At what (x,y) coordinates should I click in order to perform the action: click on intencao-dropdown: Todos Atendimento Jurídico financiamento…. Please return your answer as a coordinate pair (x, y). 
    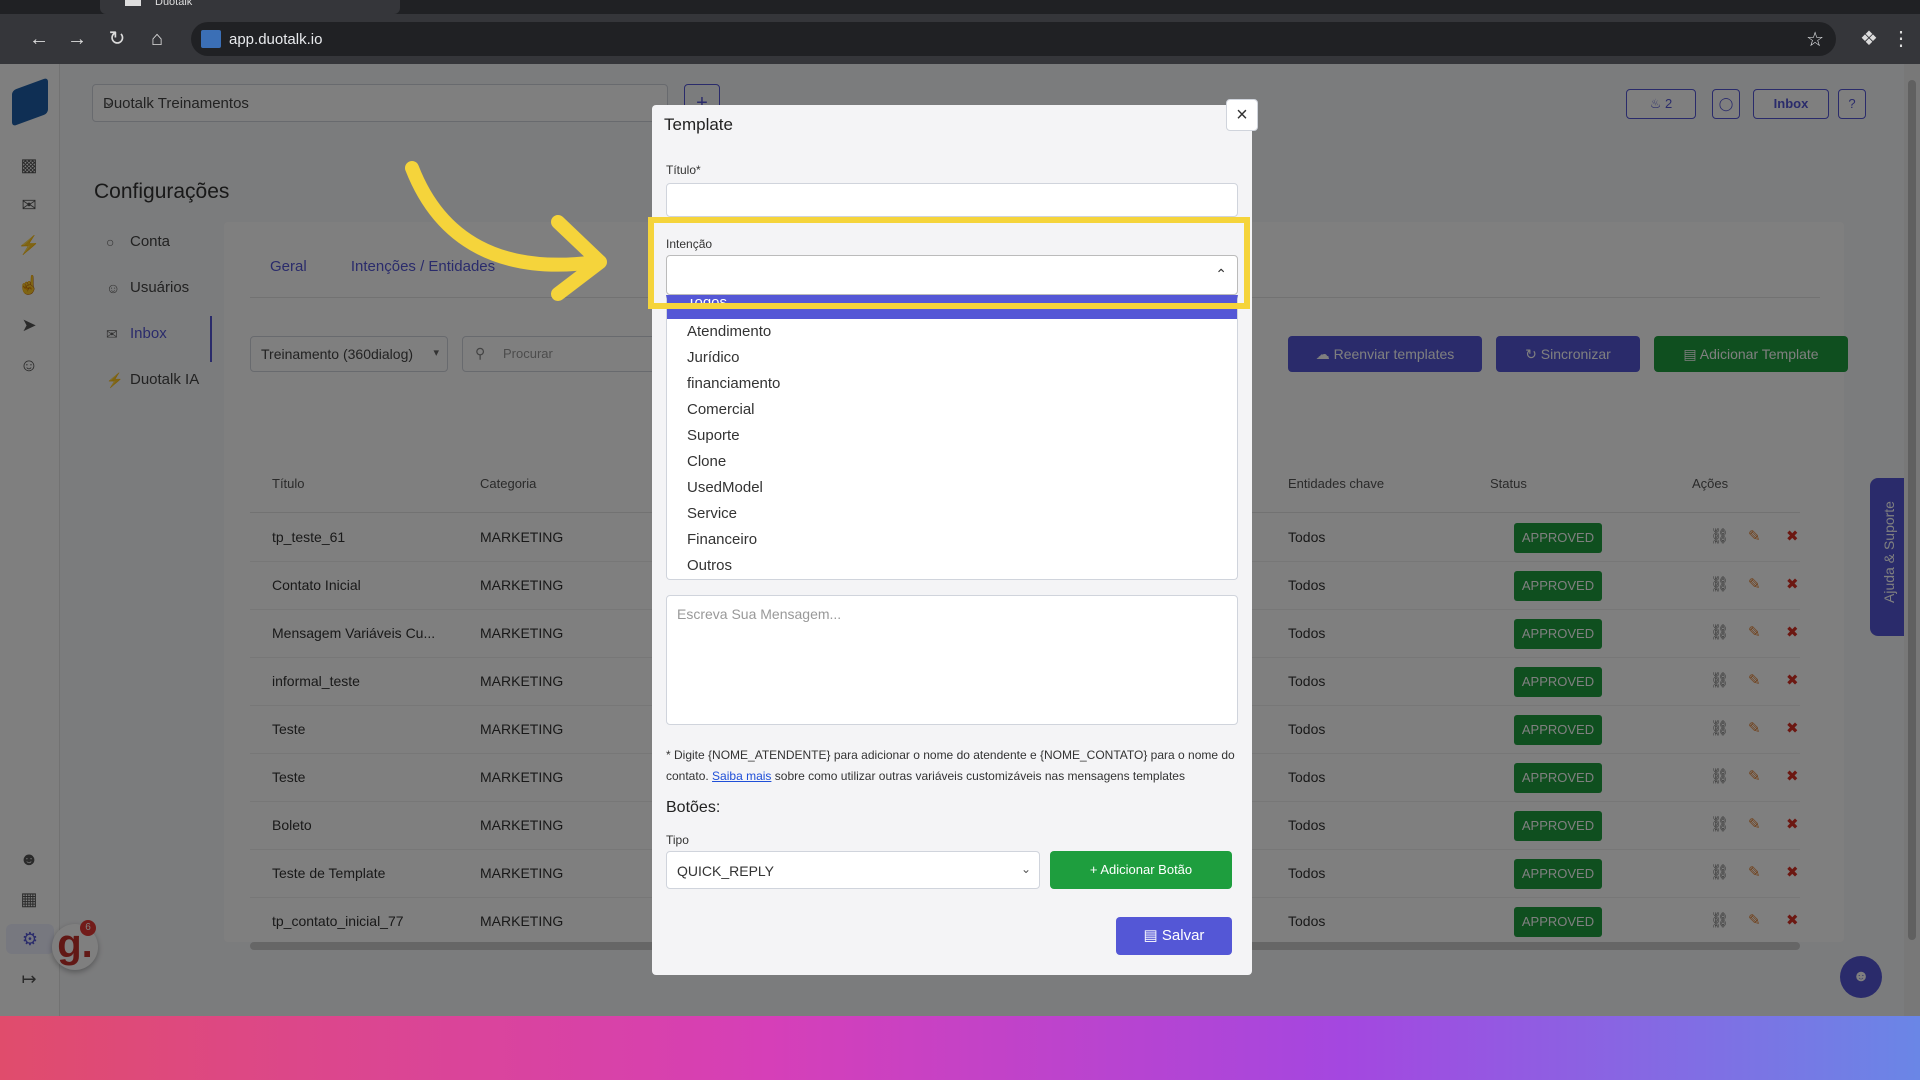
    Looking at the image, I should click on (952, 437).